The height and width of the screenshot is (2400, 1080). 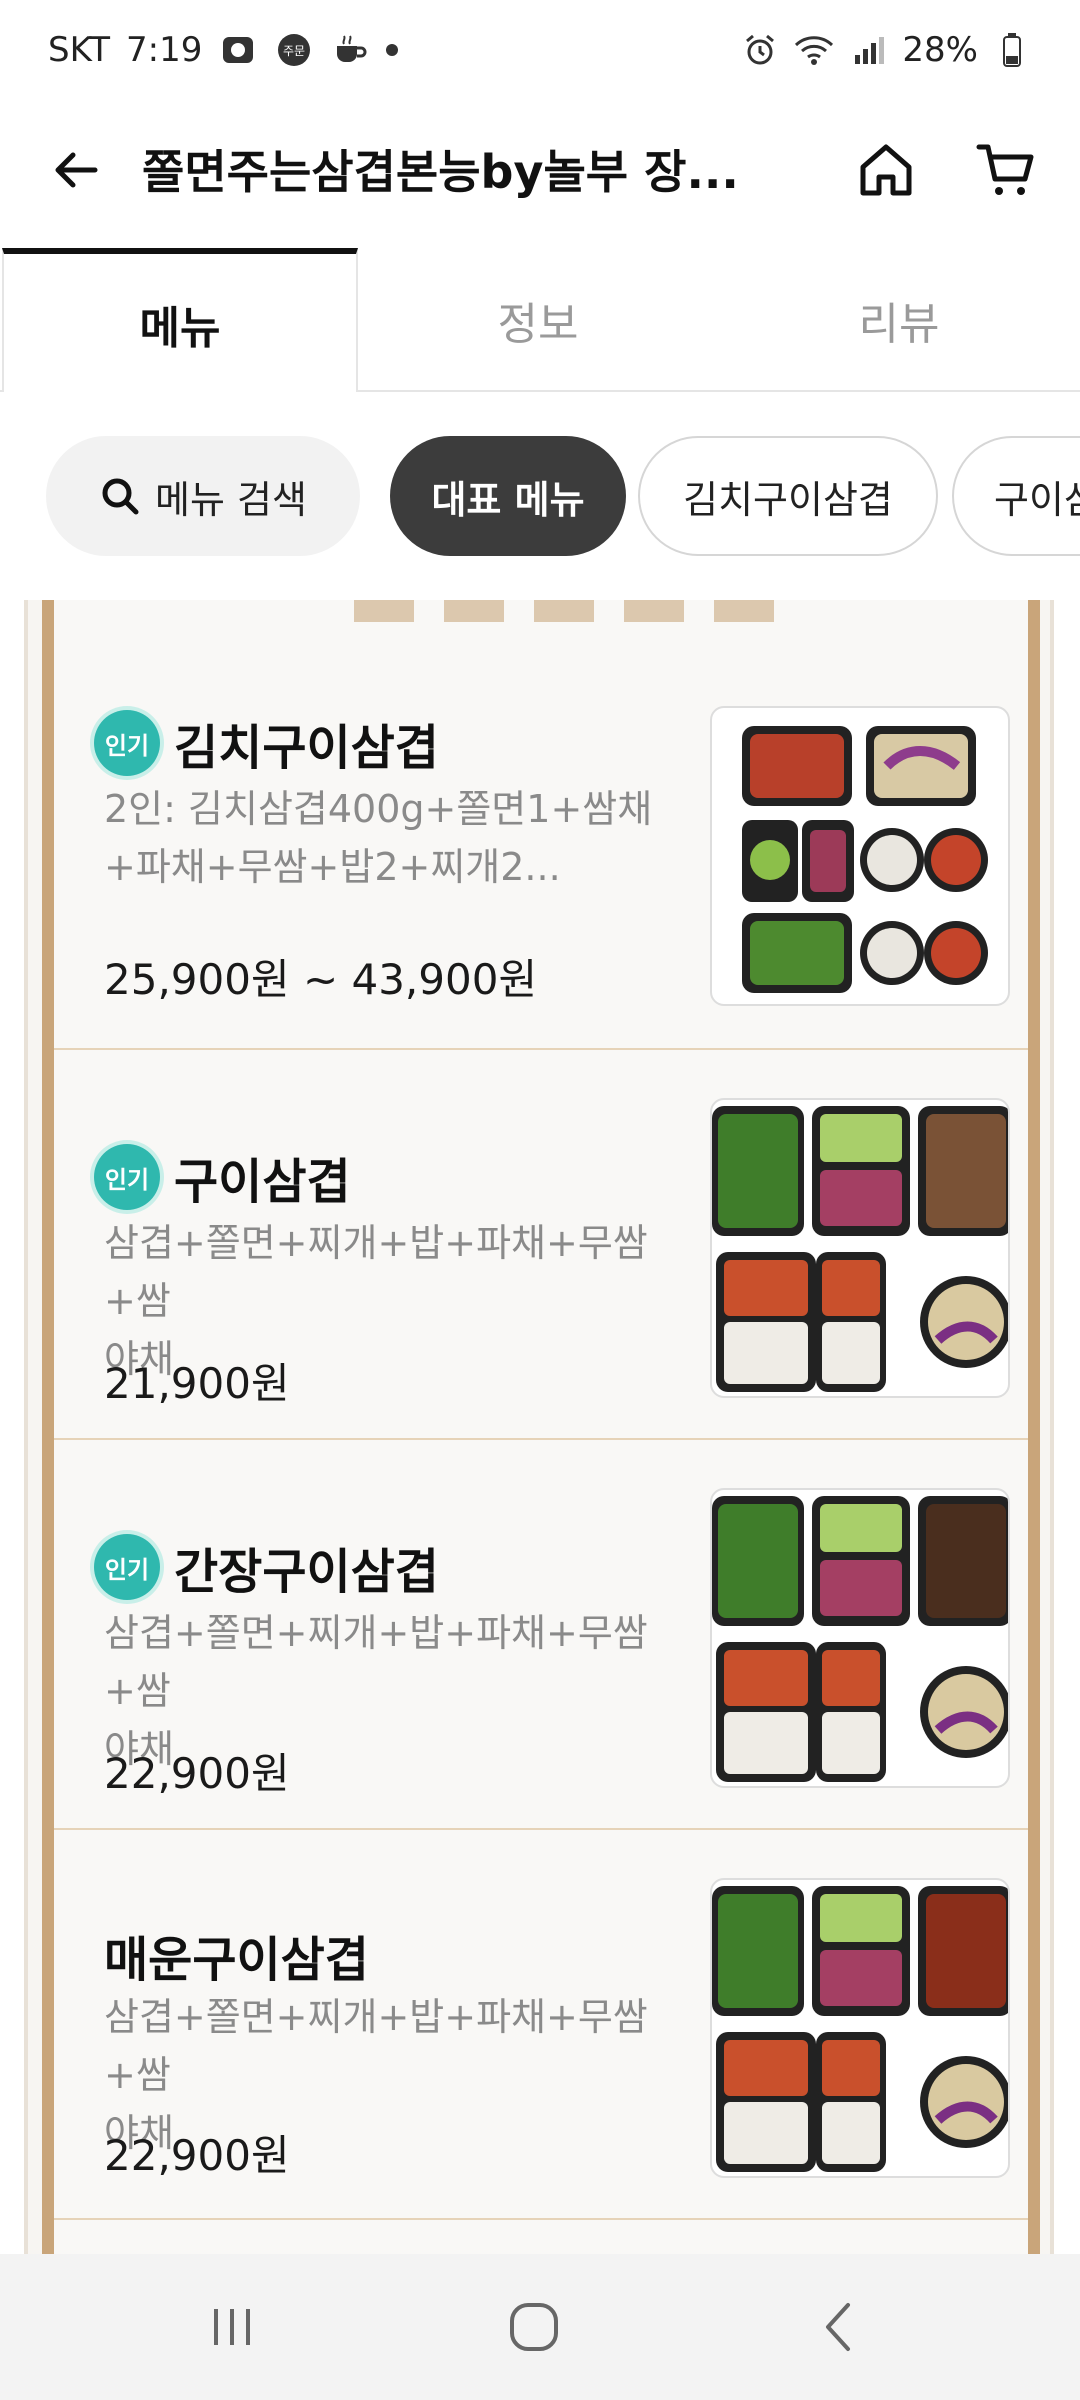 I want to click on item-price: 21,900원, so click(x=197, y=1383).